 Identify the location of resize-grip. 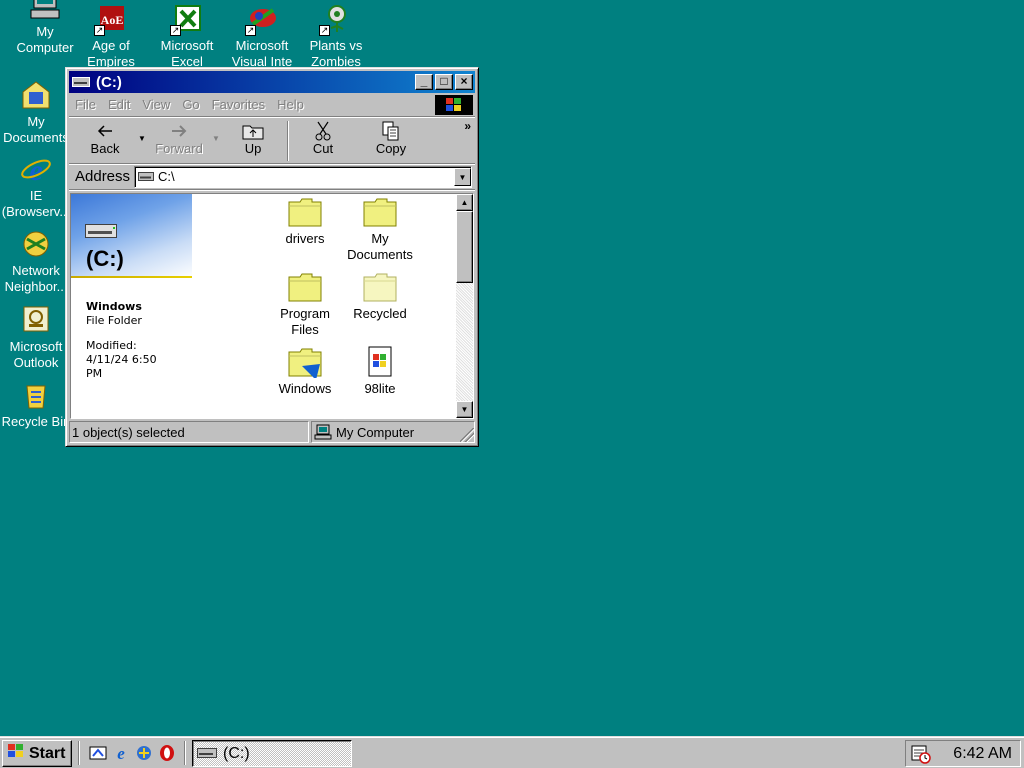
(467, 435).